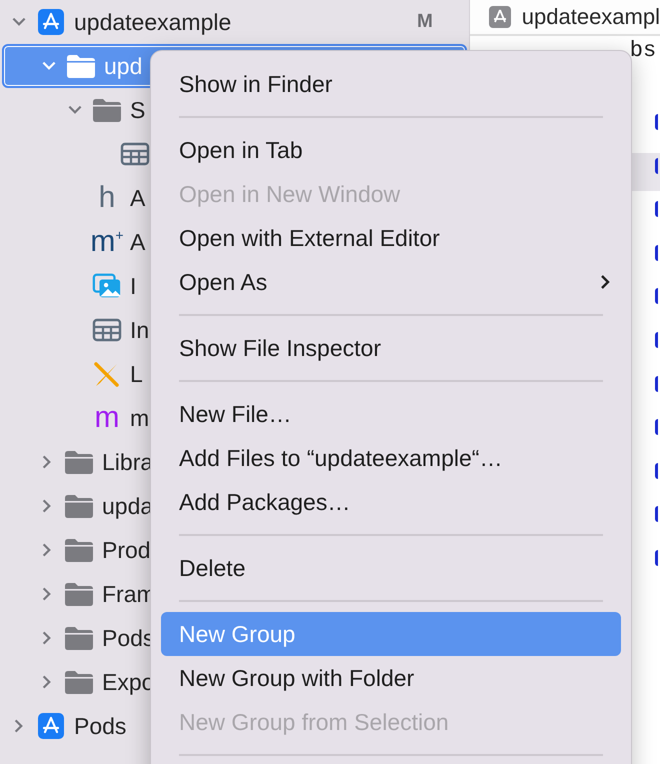  I want to click on tree-item-label: I, so click(133, 286).